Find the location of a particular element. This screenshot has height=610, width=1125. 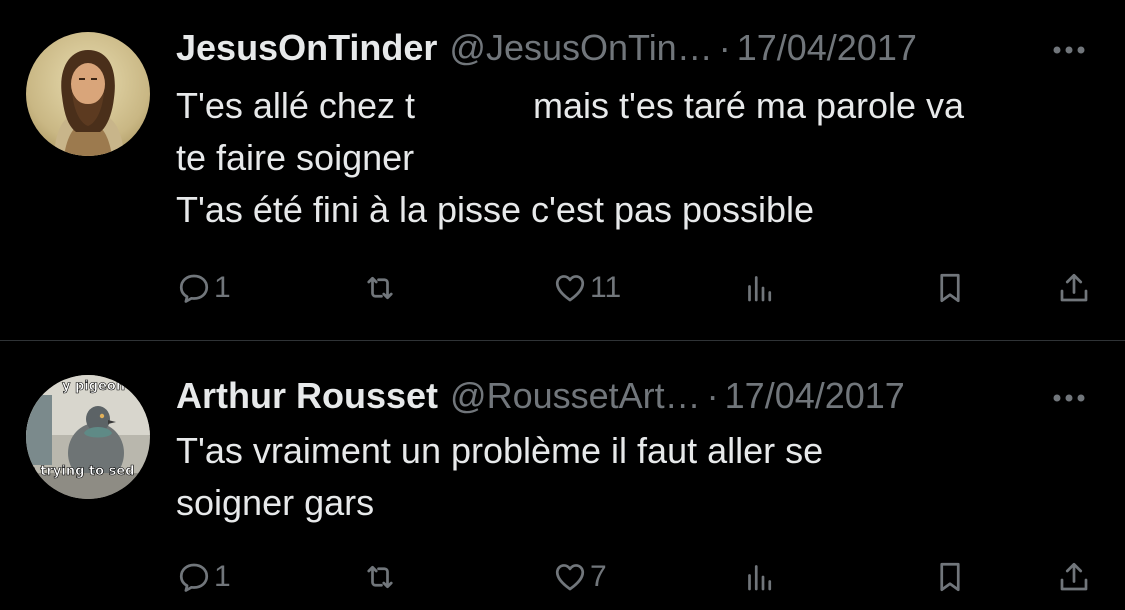

jesus-portrait-icon is located at coordinates (88, 94).